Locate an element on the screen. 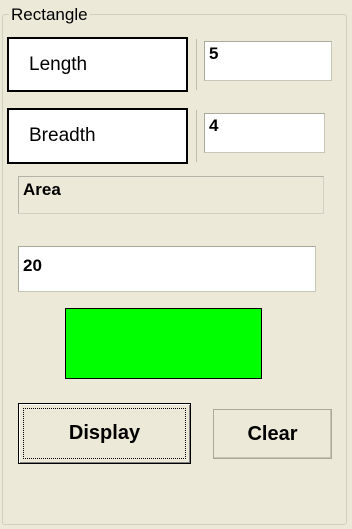 This screenshot has width=352, height=529. color-indicator-panel is located at coordinates (163, 343).